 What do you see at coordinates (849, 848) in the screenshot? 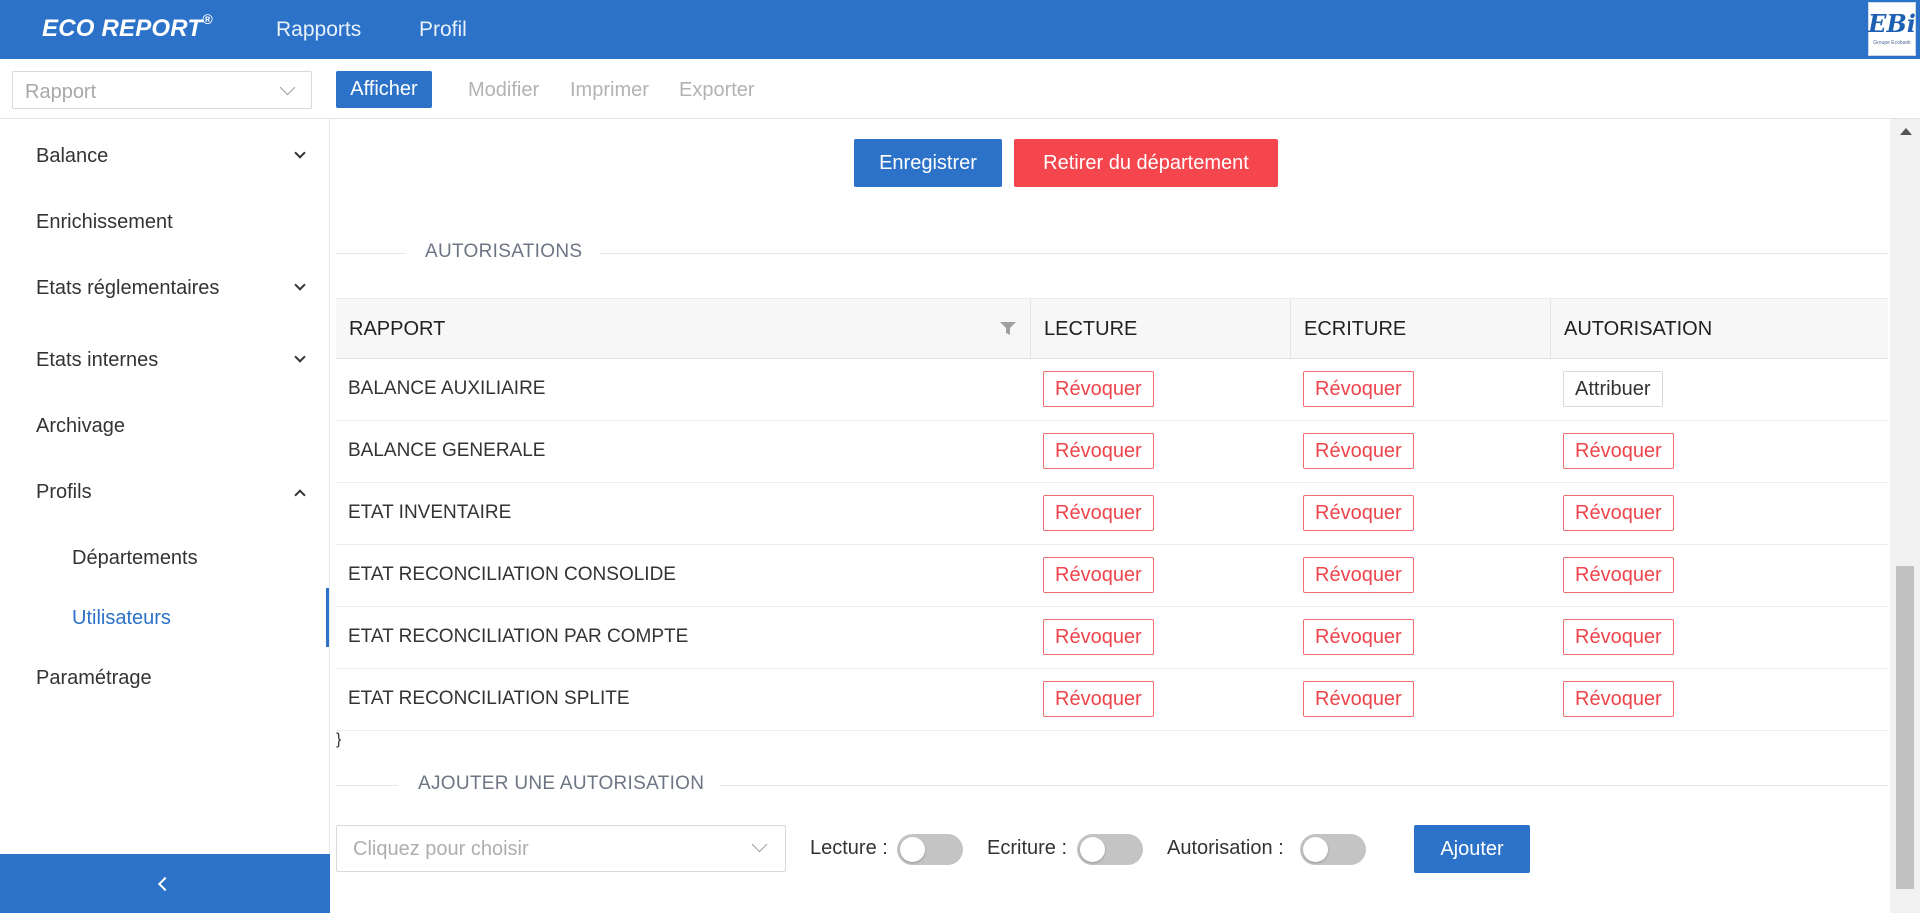
I see `lecture-toggle-label: Lecture :` at bounding box center [849, 848].